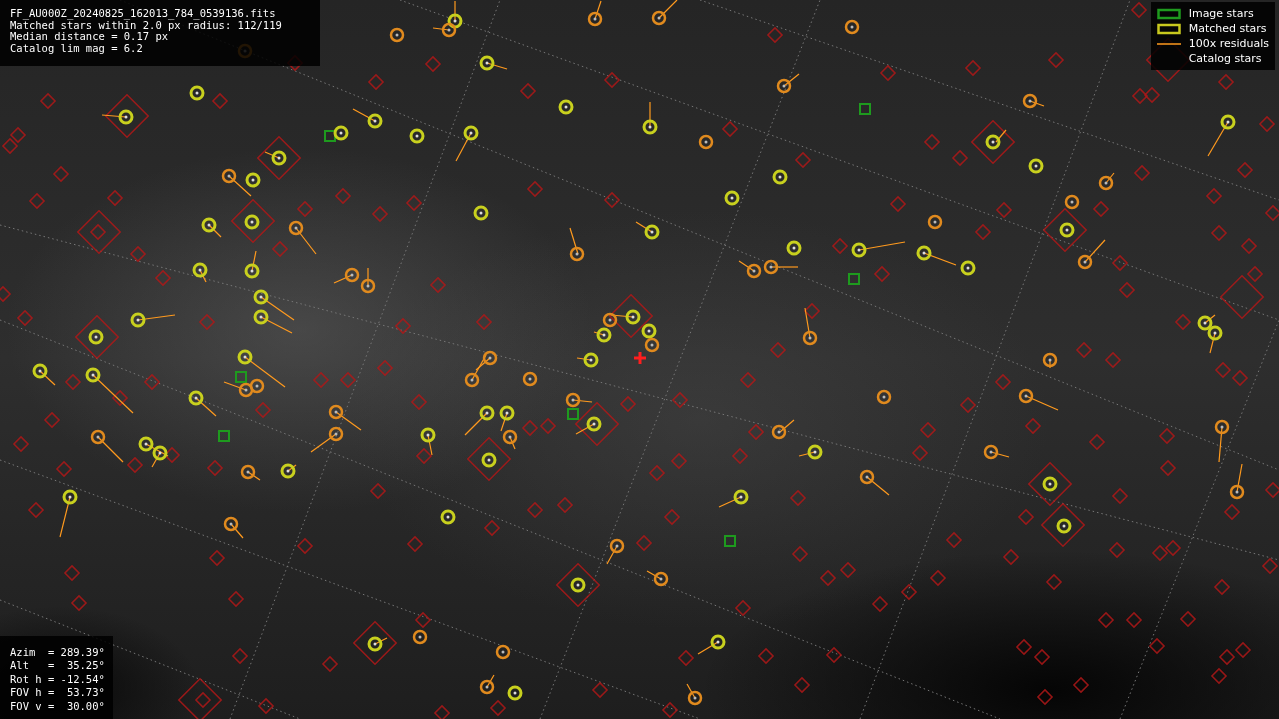  Describe the element at coordinates (57, 693) in the screenshot. I see `pointing-text: FOV h = 53.73°` at that location.